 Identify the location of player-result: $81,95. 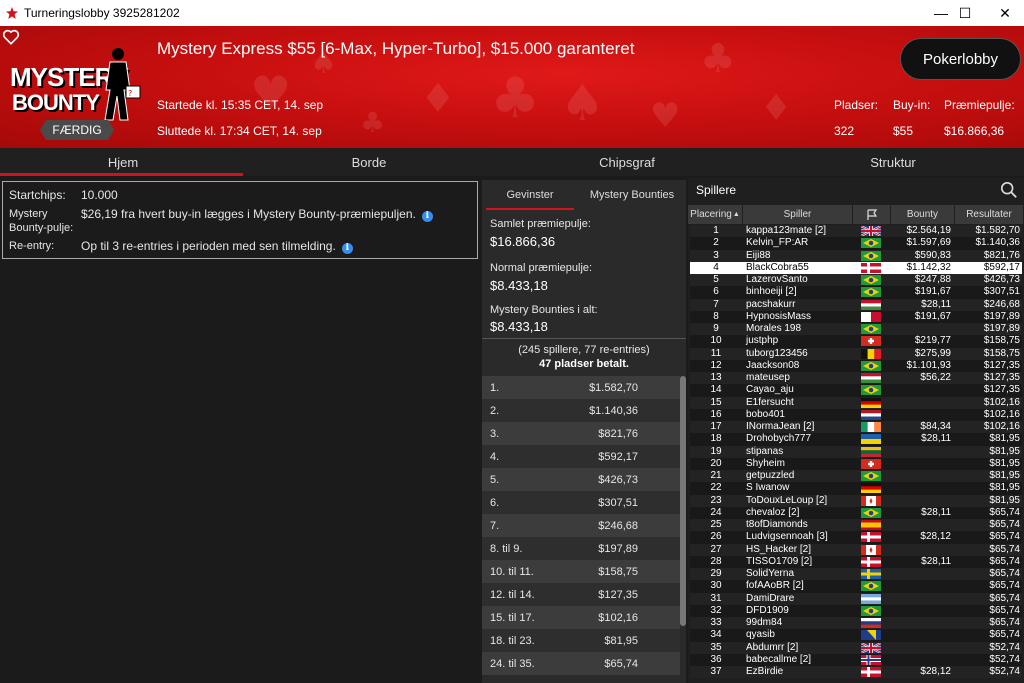
(1004, 476).